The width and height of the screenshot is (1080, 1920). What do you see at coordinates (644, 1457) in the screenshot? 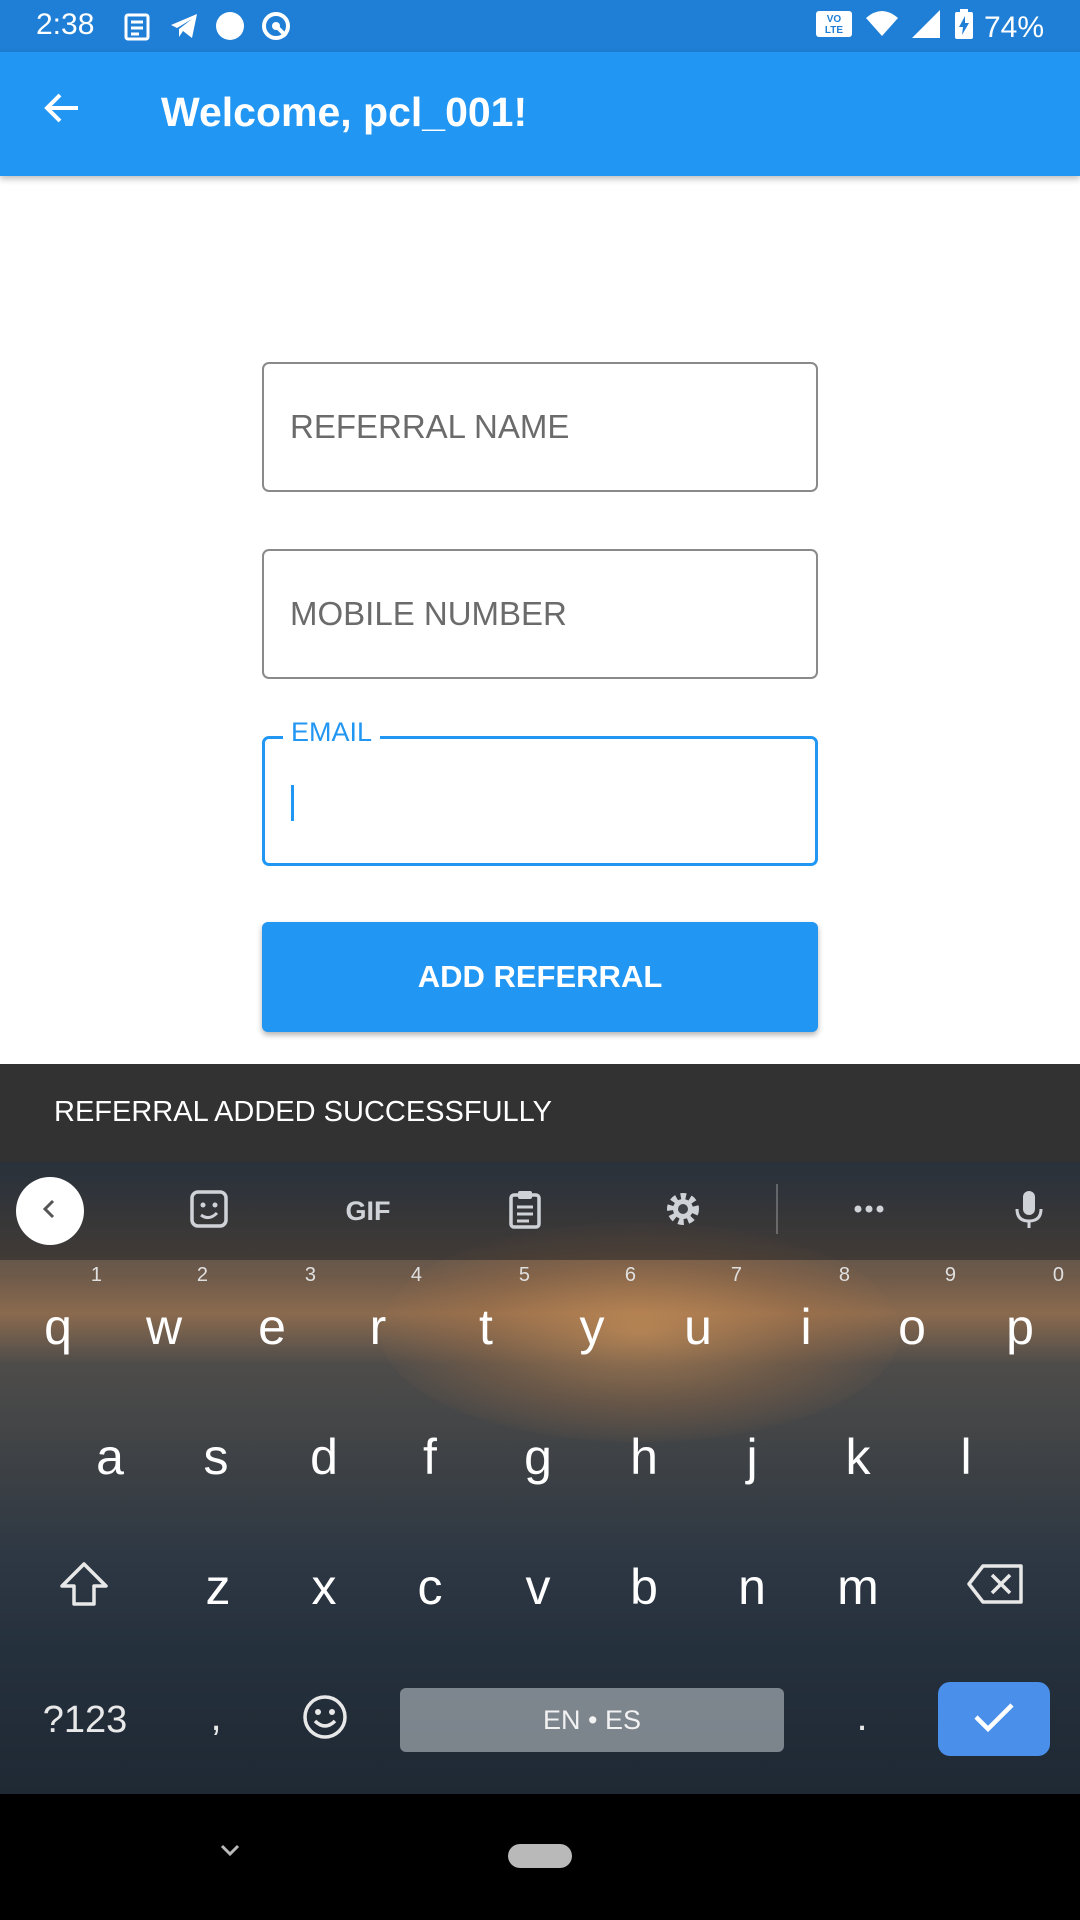
I see `key-h: h` at bounding box center [644, 1457].